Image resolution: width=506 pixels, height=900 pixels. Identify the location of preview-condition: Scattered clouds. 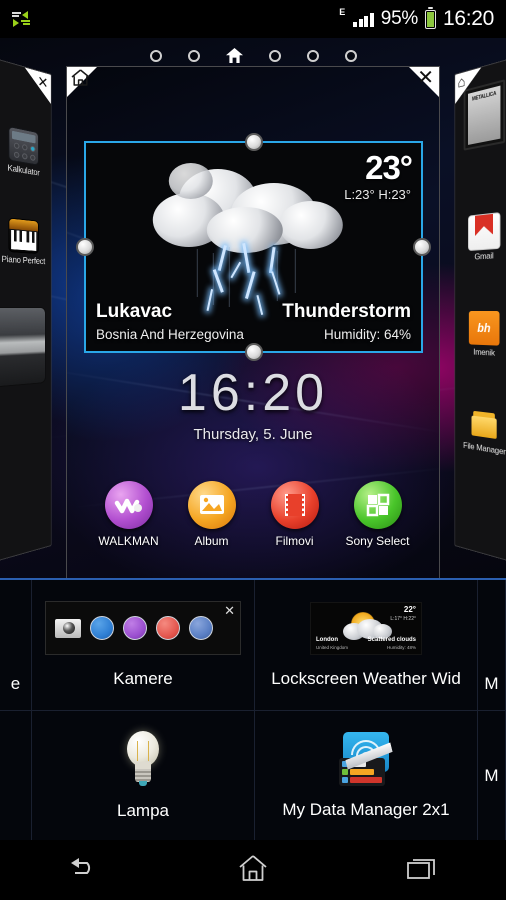
(391, 639).